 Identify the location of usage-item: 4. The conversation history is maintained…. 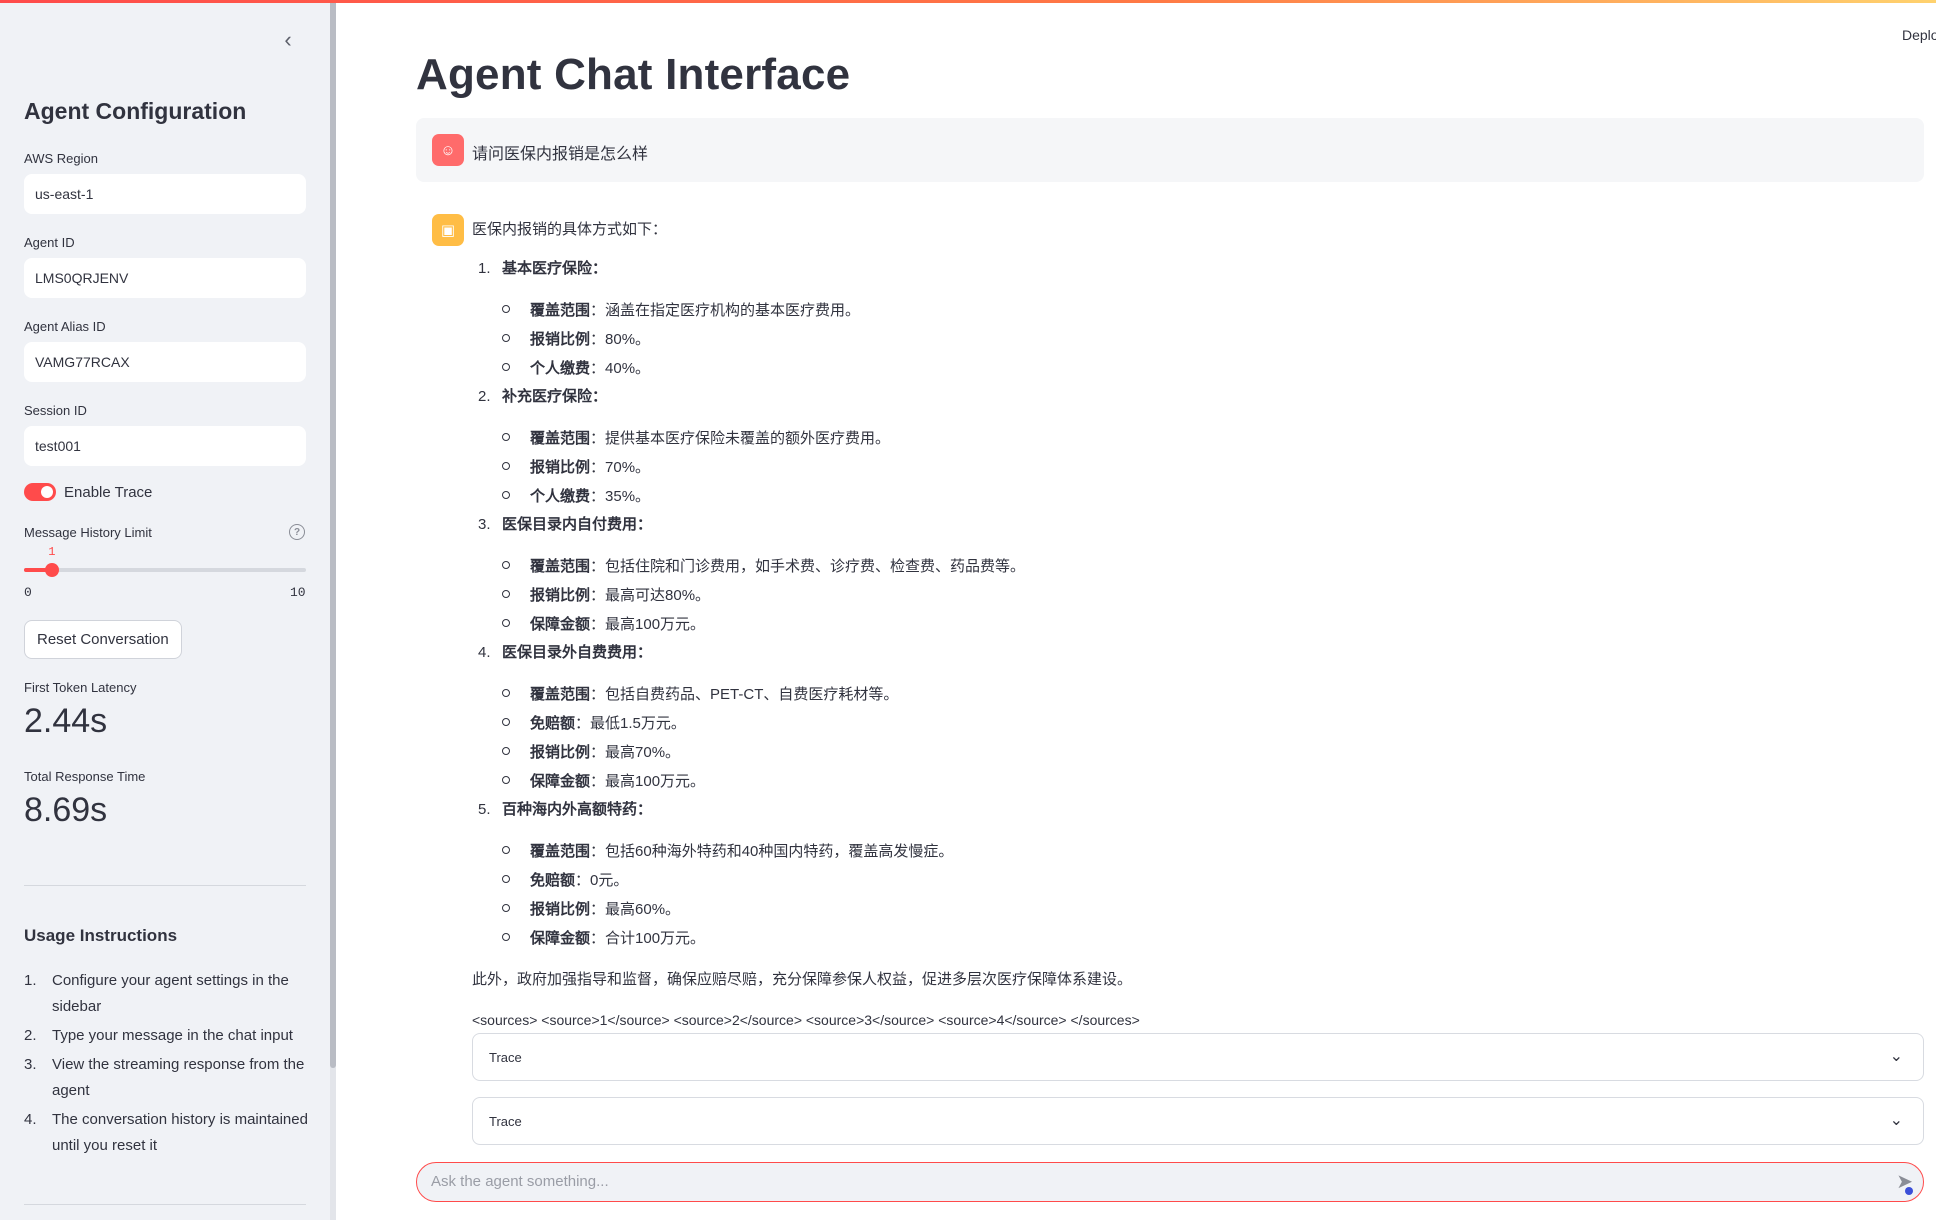
(169, 1133).